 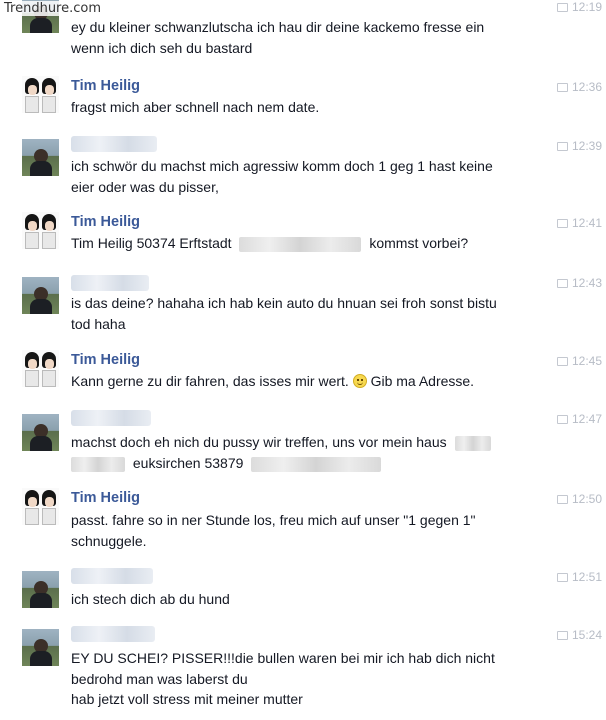 What do you see at coordinates (419, 243) in the screenshot?
I see `message-text: kommst vorbei?` at bounding box center [419, 243].